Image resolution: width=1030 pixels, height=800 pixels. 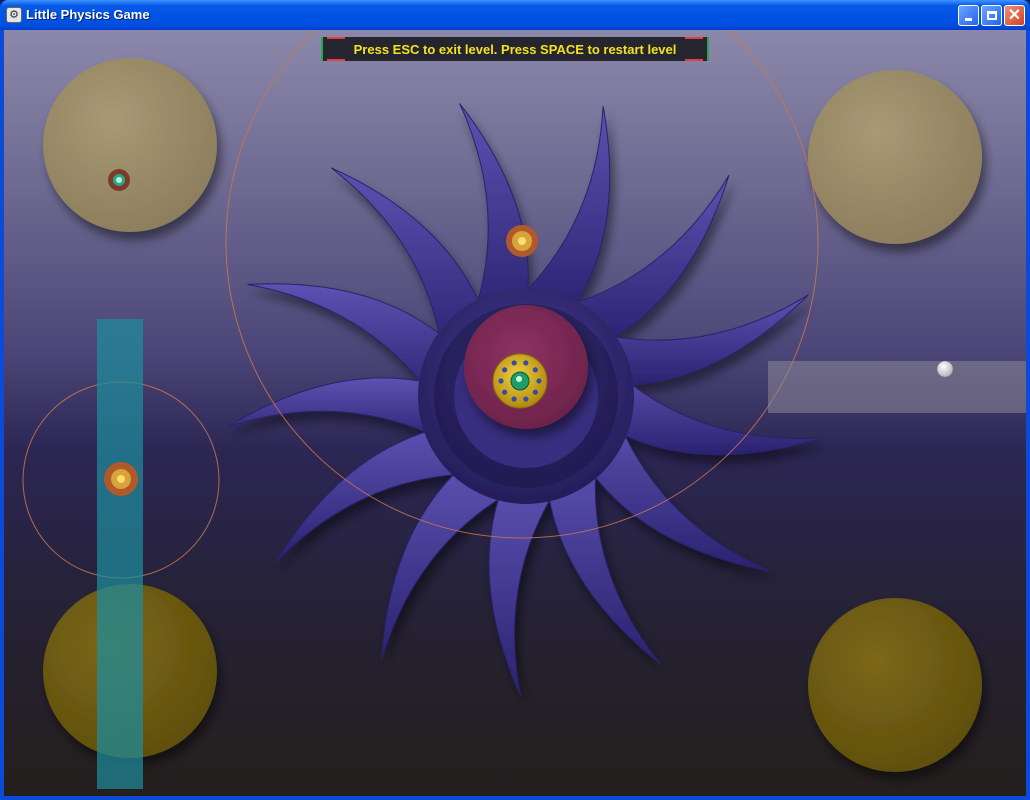 I want to click on tentacle, so click(x=338, y=411).